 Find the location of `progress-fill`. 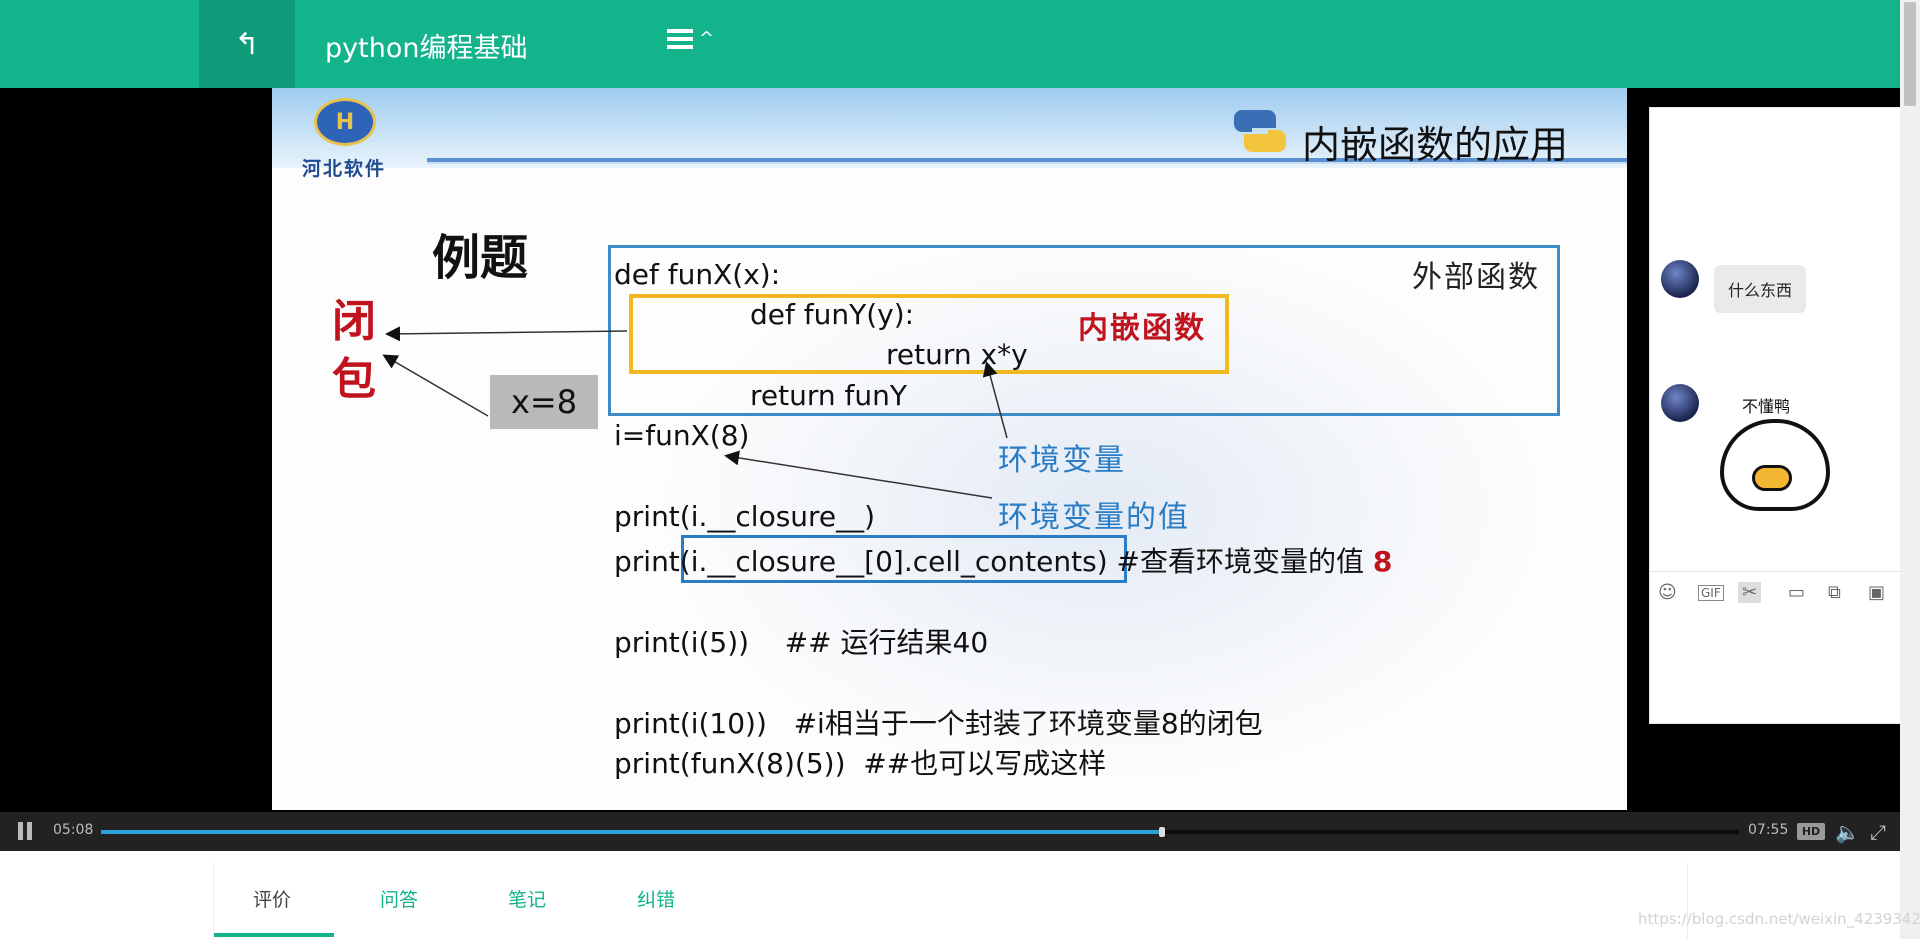

progress-fill is located at coordinates (632, 832).